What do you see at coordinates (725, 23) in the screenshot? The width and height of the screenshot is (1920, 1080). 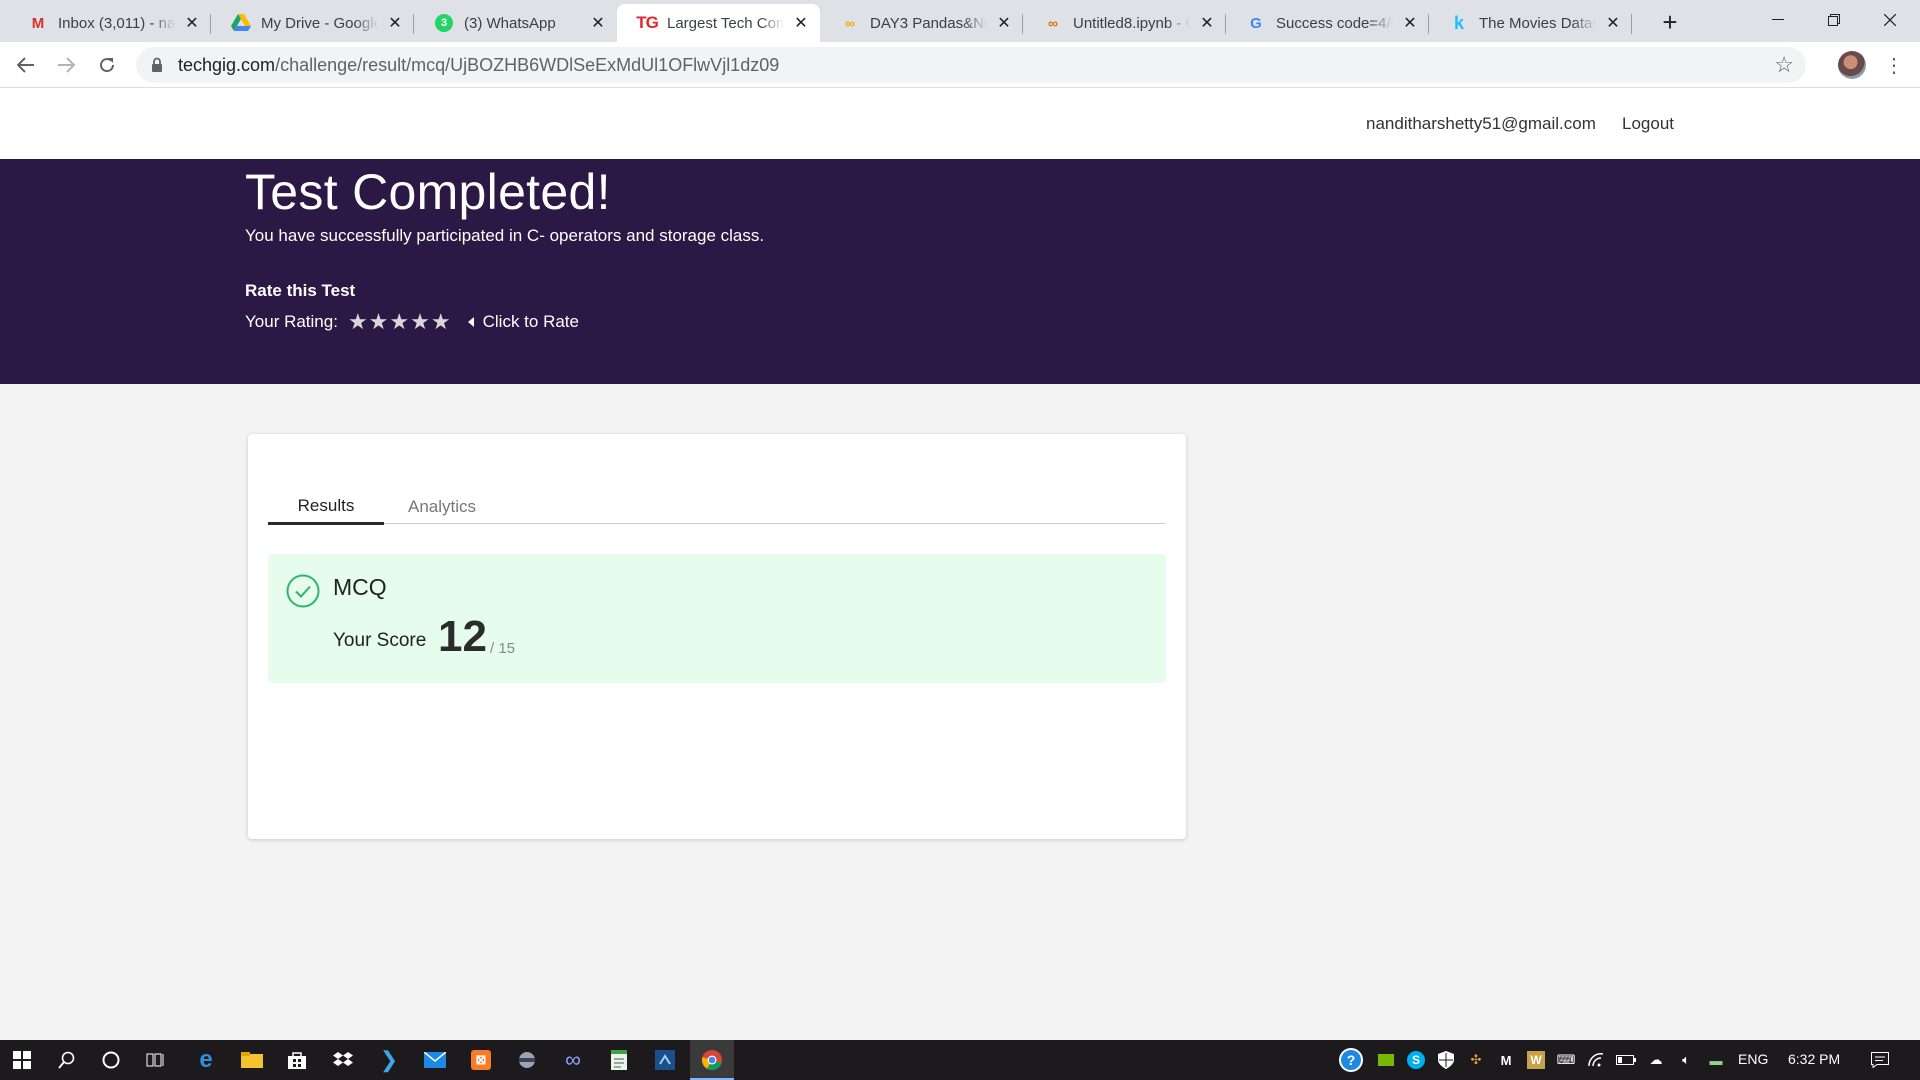 I see `tab-title: Largest Tech Com` at bounding box center [725, 23].